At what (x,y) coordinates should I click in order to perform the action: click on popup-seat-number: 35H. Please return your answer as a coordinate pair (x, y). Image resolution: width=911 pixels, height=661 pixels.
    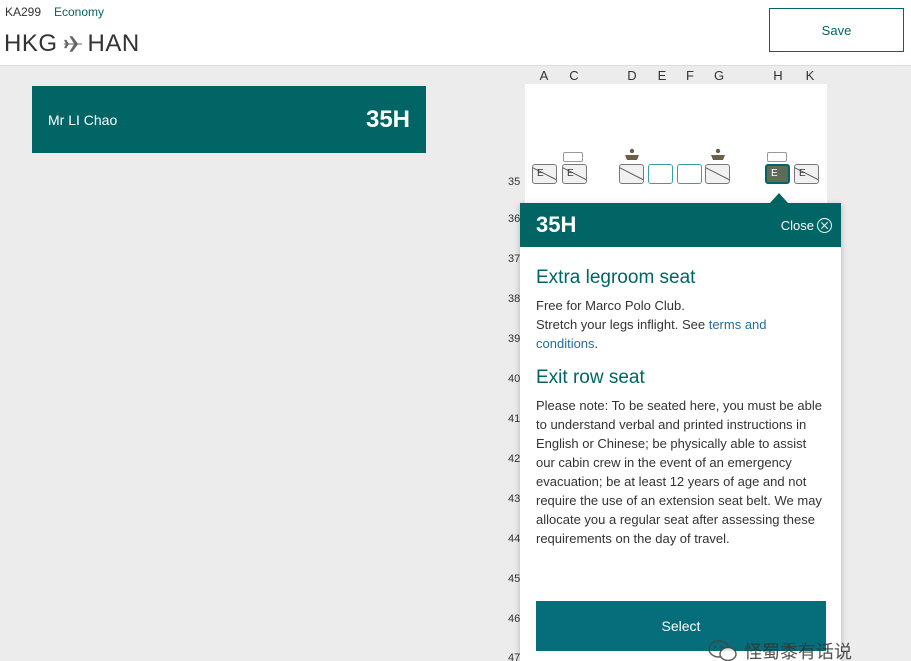
    Looking at the image, I should click on (556, 224).